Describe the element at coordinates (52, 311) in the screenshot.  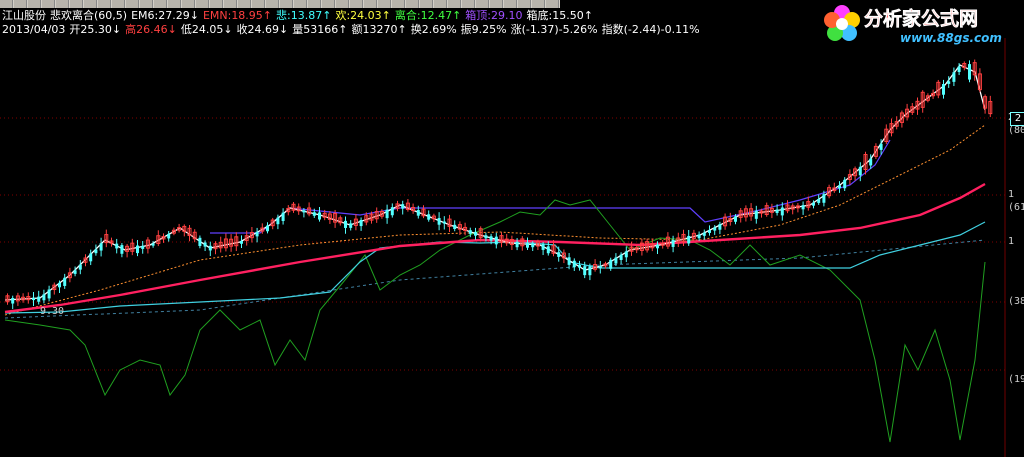
I see `low-price-label: 9.30` at that location.